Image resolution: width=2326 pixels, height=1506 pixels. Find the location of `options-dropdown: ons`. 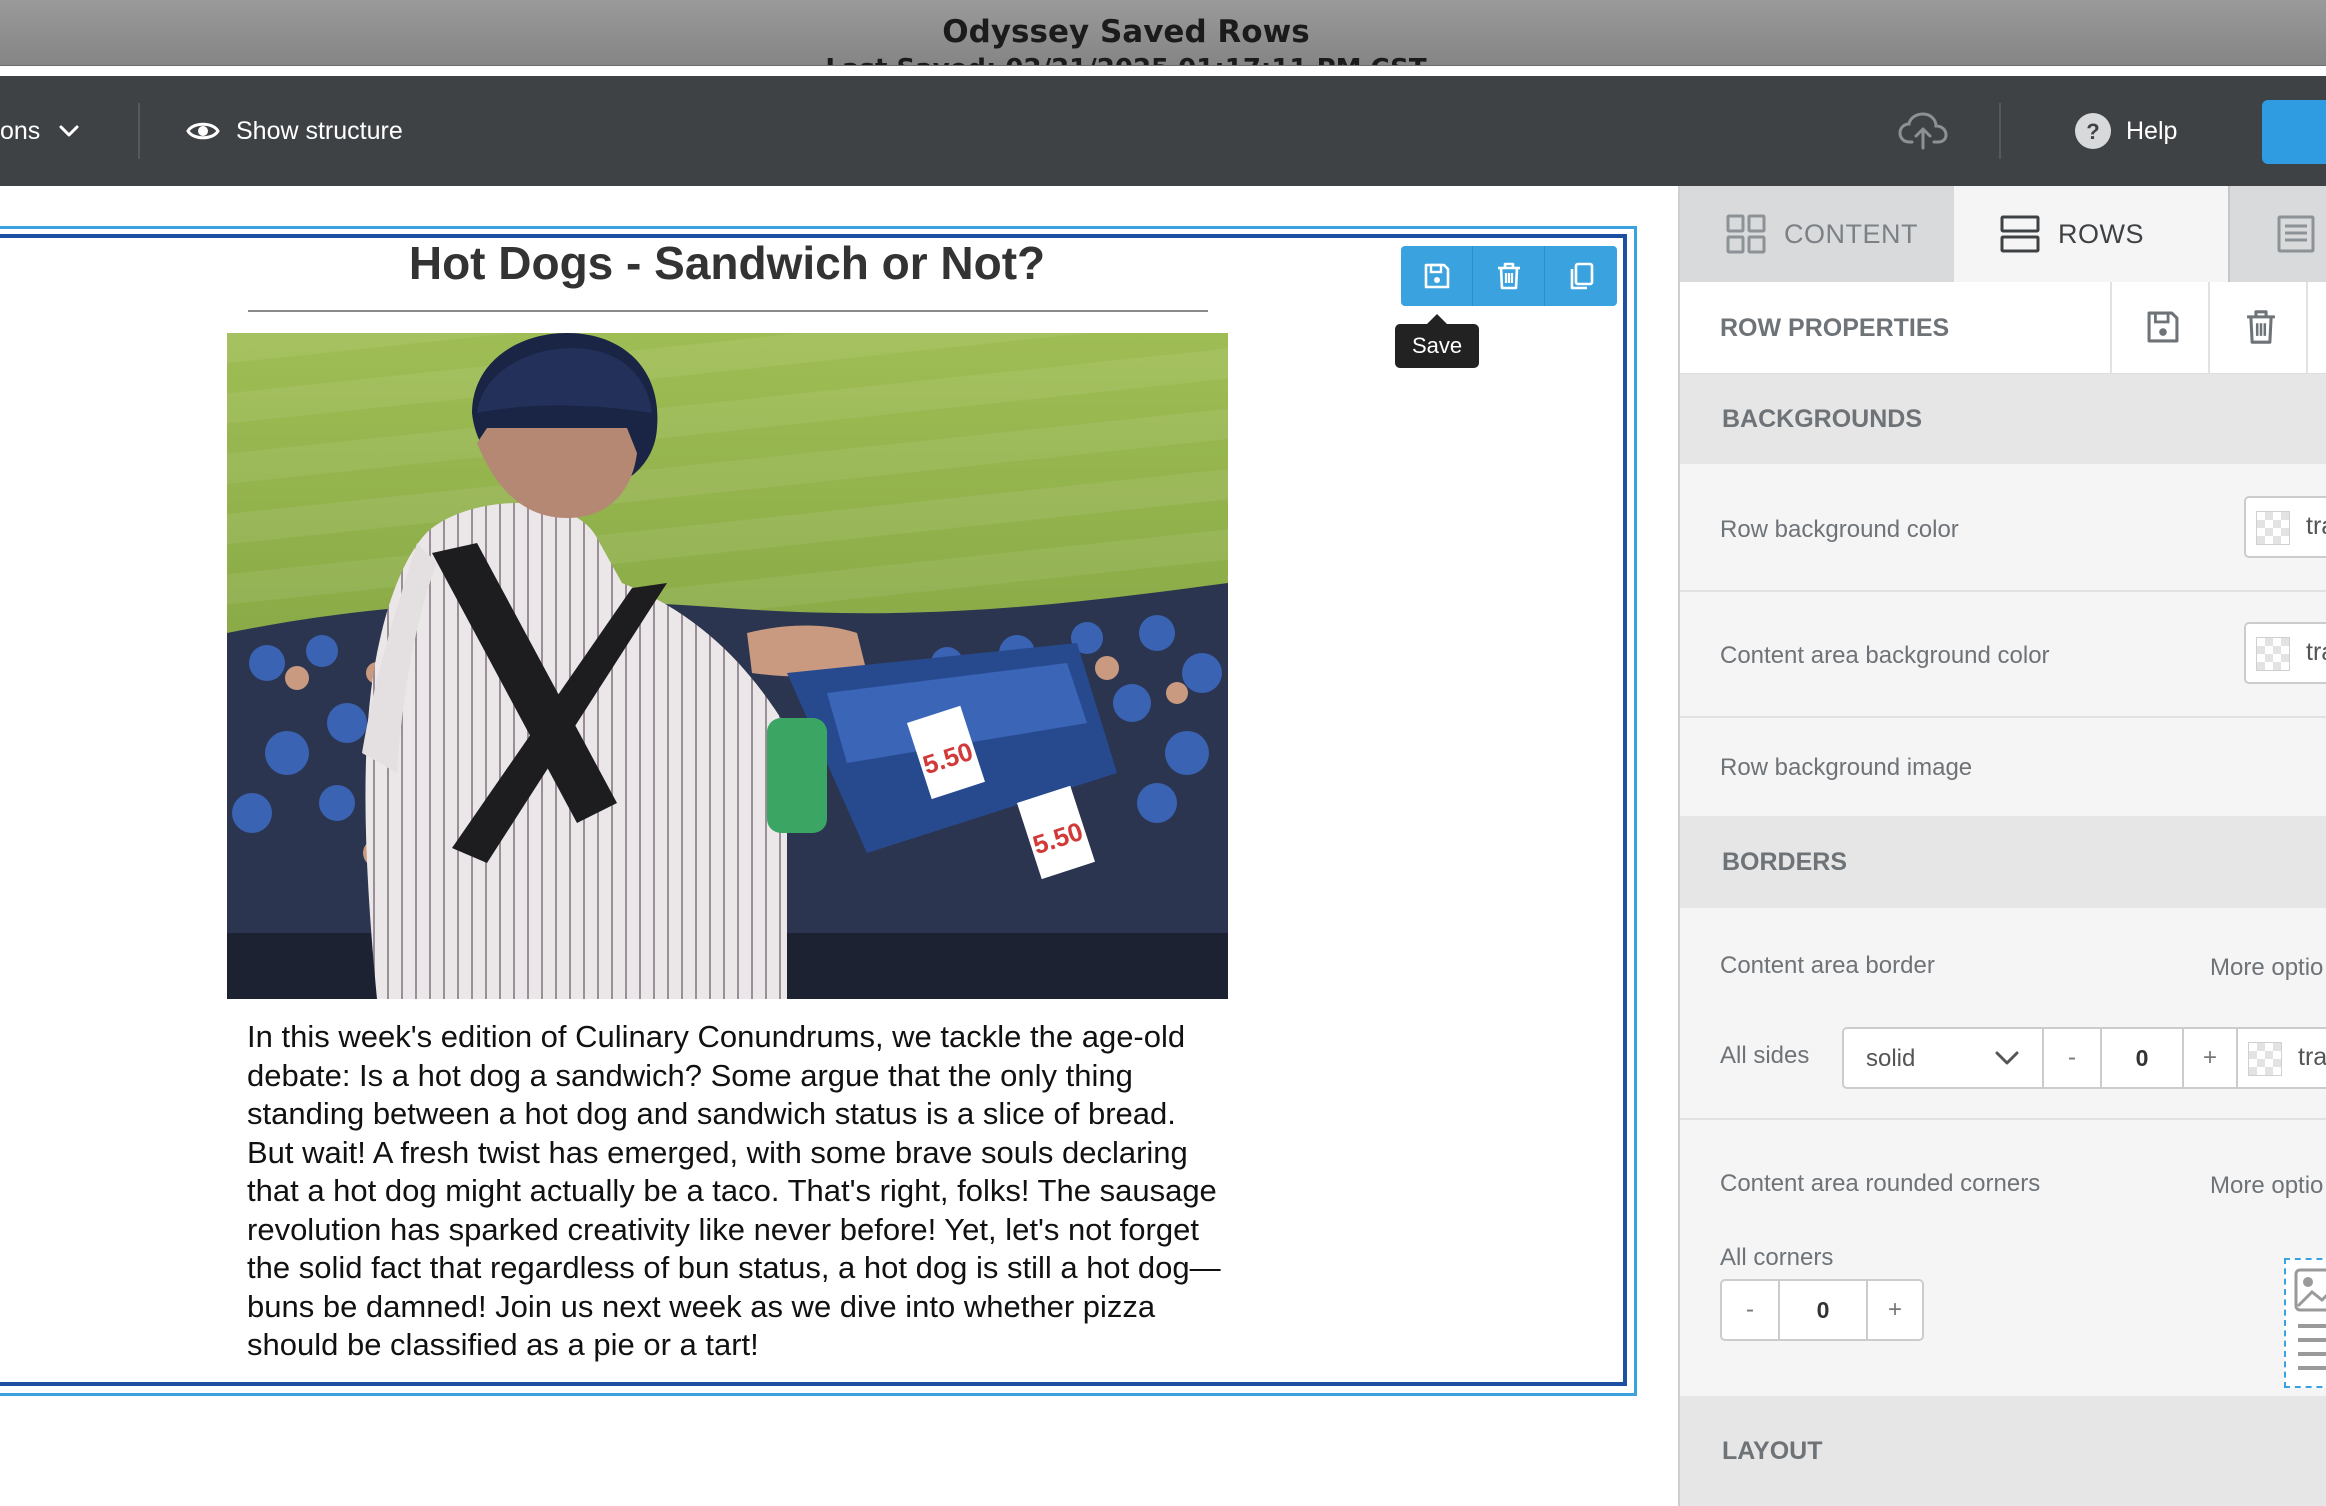

options-dropdown: ons is located at coordinates (40, 131).